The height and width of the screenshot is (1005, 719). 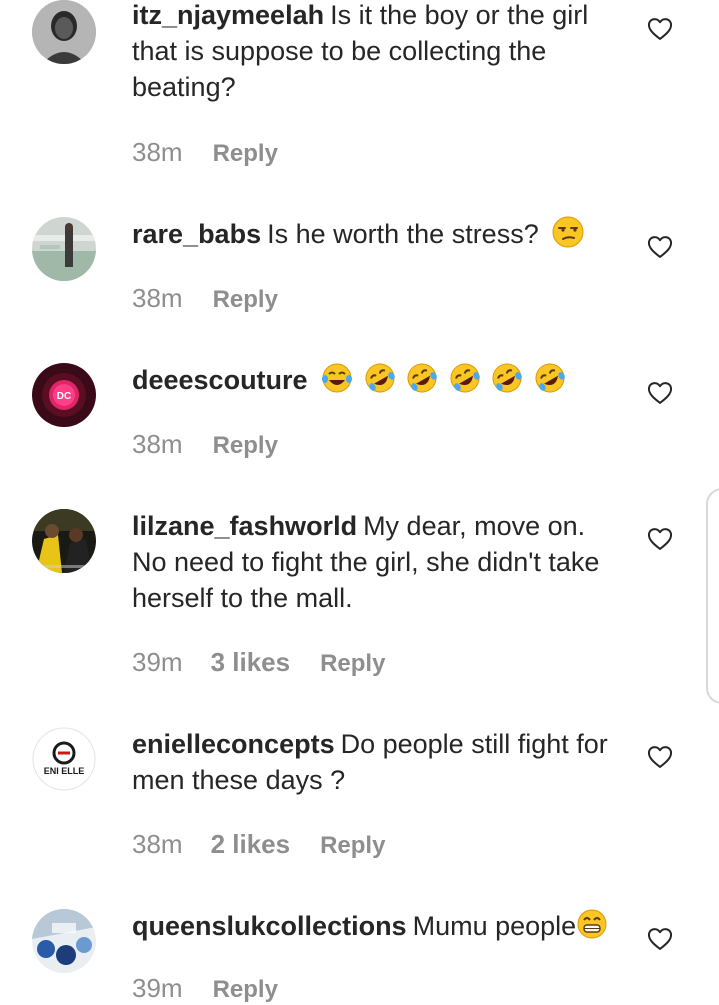 I want to click on likes-count: 3 likes, so click(x=251, y=662).